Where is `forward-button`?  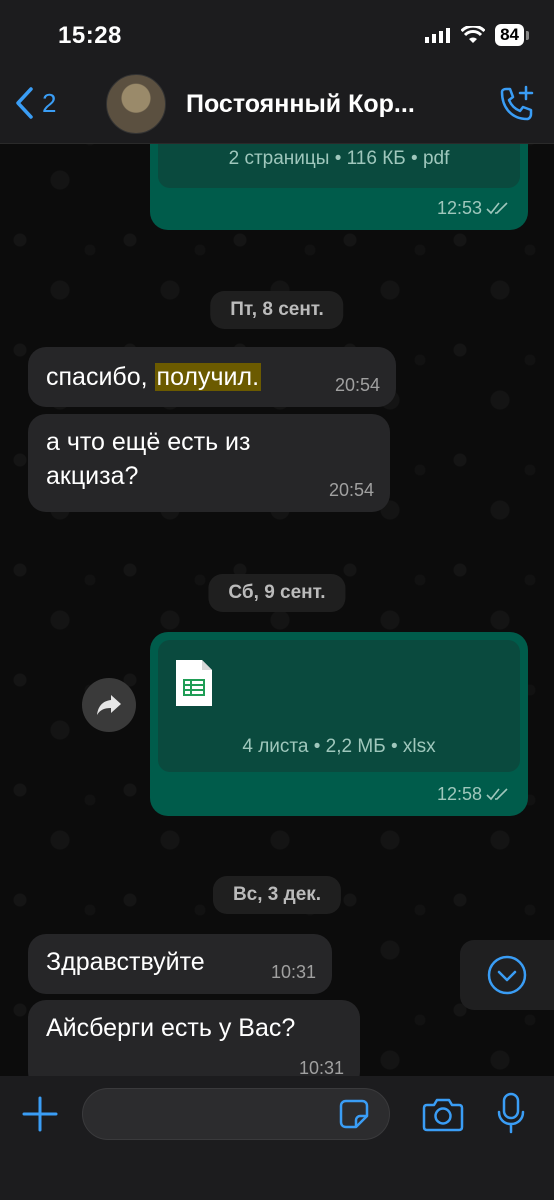
forward-button is located at coordinates (109, 705).